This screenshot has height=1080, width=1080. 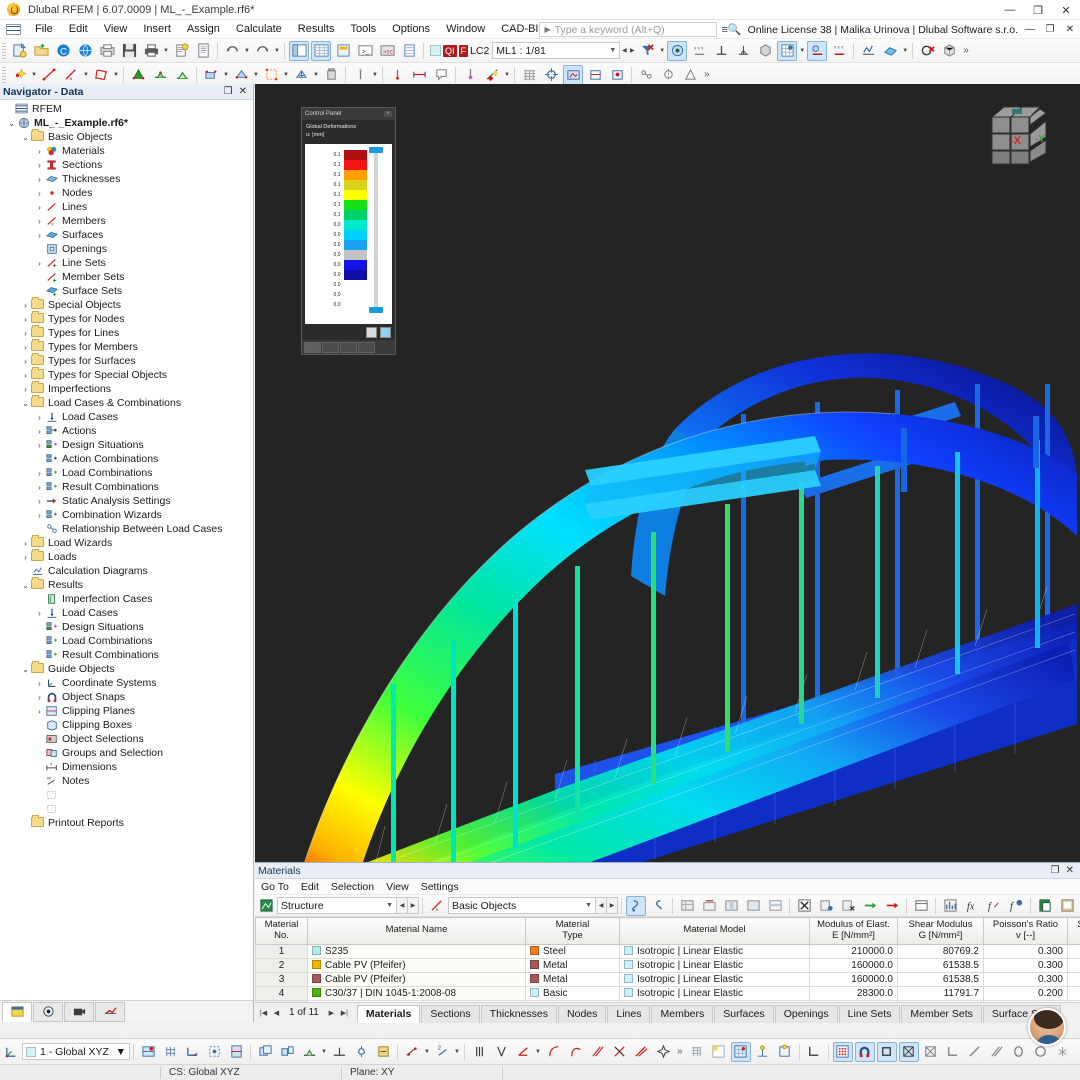 I want to click on cell-modulus-elasticity: 210000.0, so click(x=853, y=951).